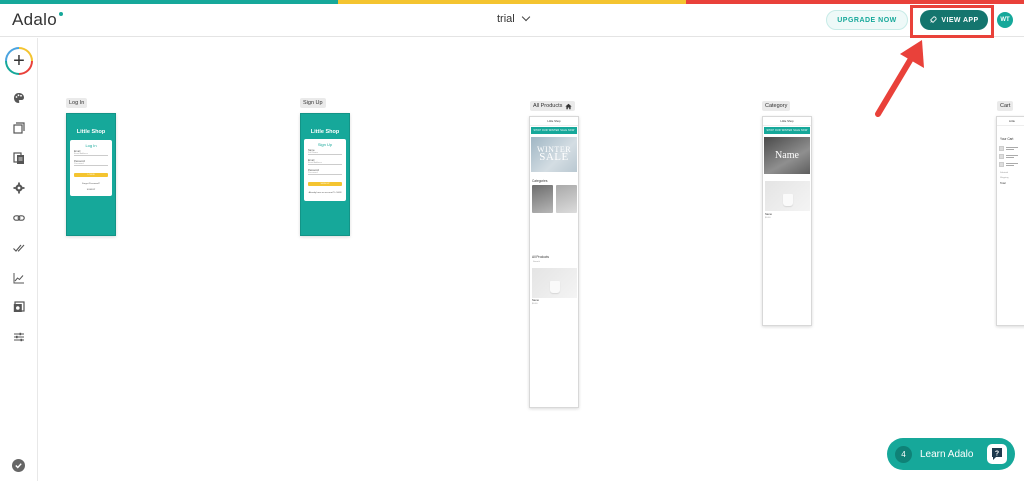 The image size is (1024, 481). Describe the element at coordinates (325, 144) in the screenshot. I see `signup-card-title: Sign Up` at that location.